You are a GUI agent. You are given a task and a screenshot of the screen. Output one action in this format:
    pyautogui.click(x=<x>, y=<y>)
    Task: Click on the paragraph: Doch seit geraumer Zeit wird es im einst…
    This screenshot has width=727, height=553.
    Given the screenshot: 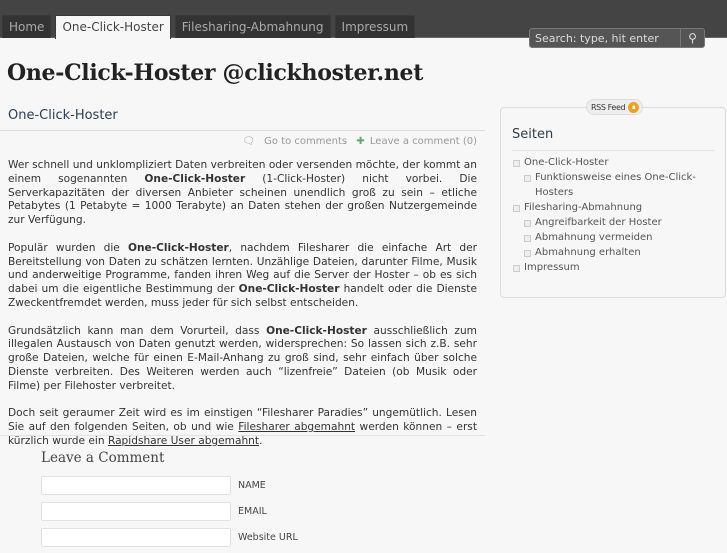 What is the action you would take?
    pyautogui.click(x=242, y=427)
    